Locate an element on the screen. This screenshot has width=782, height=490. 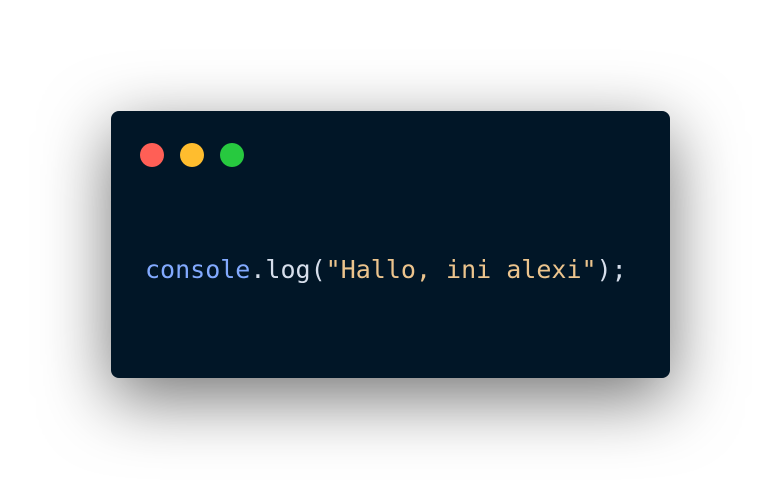
maximize-button is located at coordinates (232, 155).